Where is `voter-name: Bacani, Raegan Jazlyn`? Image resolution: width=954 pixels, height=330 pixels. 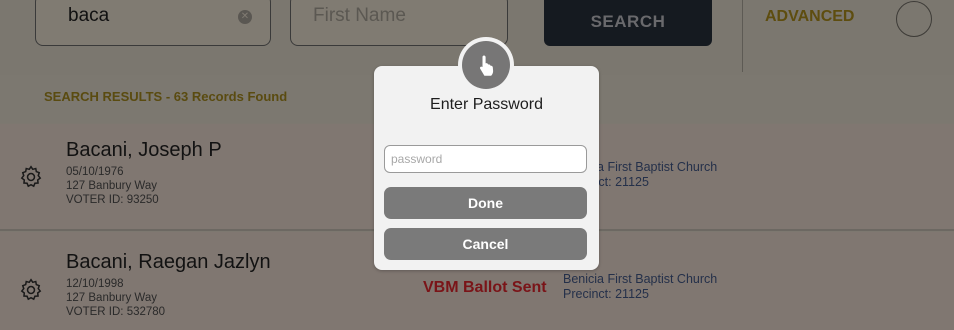 voter-name: Bacani, Raegan Jazlyn is located at coordinates (168, 262).